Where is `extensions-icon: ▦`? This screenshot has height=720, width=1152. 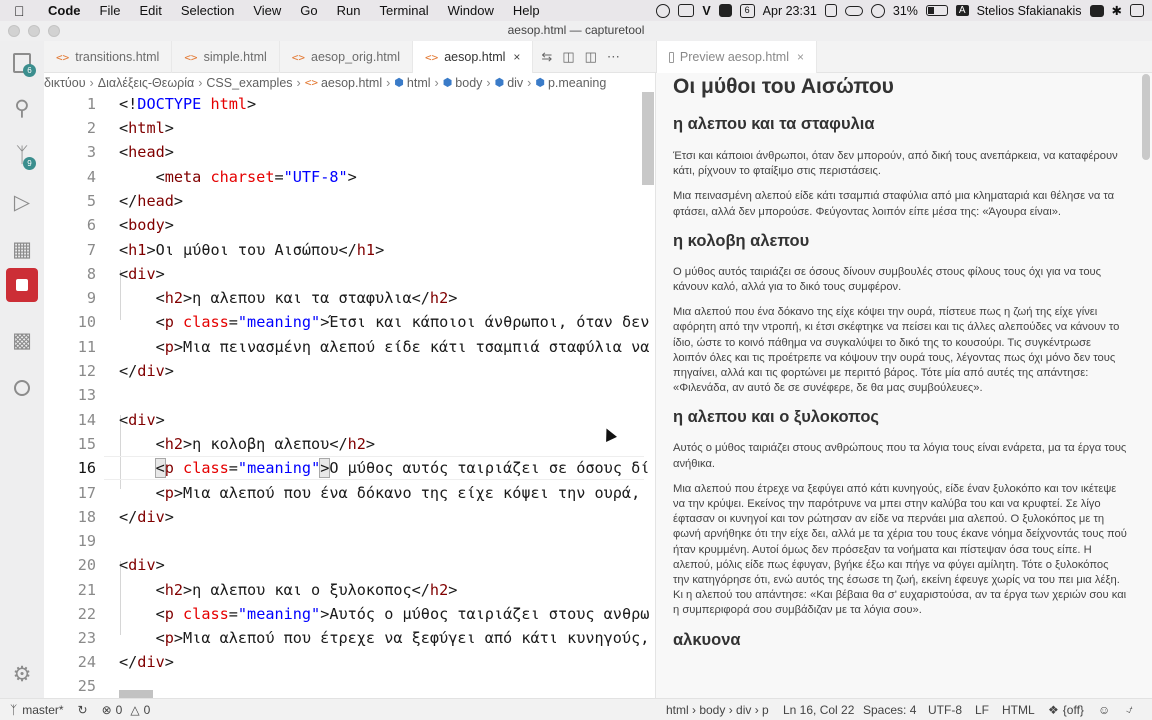 extensions-icon: ▦ is located at coordinates (22, 249).